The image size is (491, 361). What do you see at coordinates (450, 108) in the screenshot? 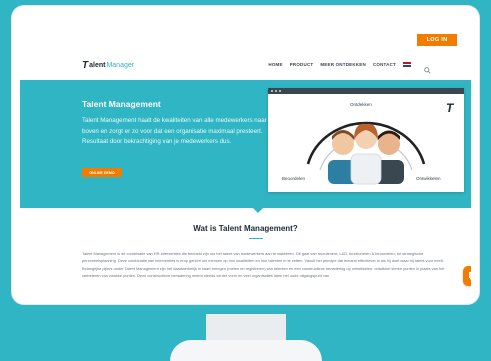
I see `svg-text: T` at bounding box center [450, 108].